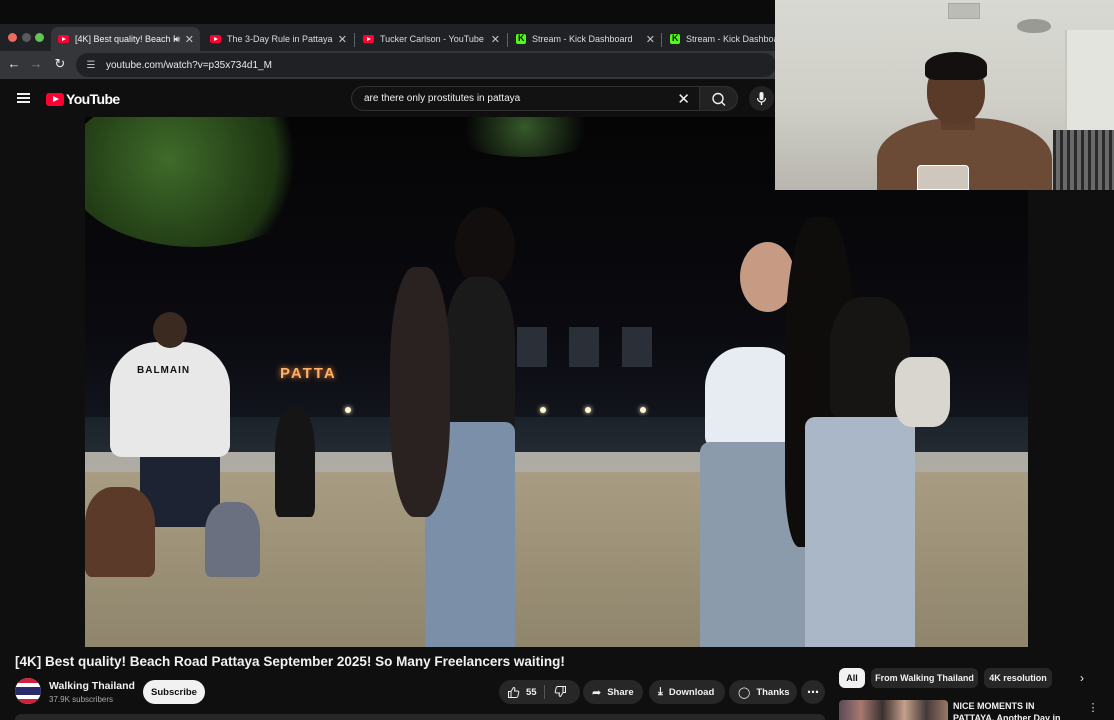  Describe the element at coordinates (1093, 707) in the screenshot. I see `more-vertical-icon: ⋮` at that location.